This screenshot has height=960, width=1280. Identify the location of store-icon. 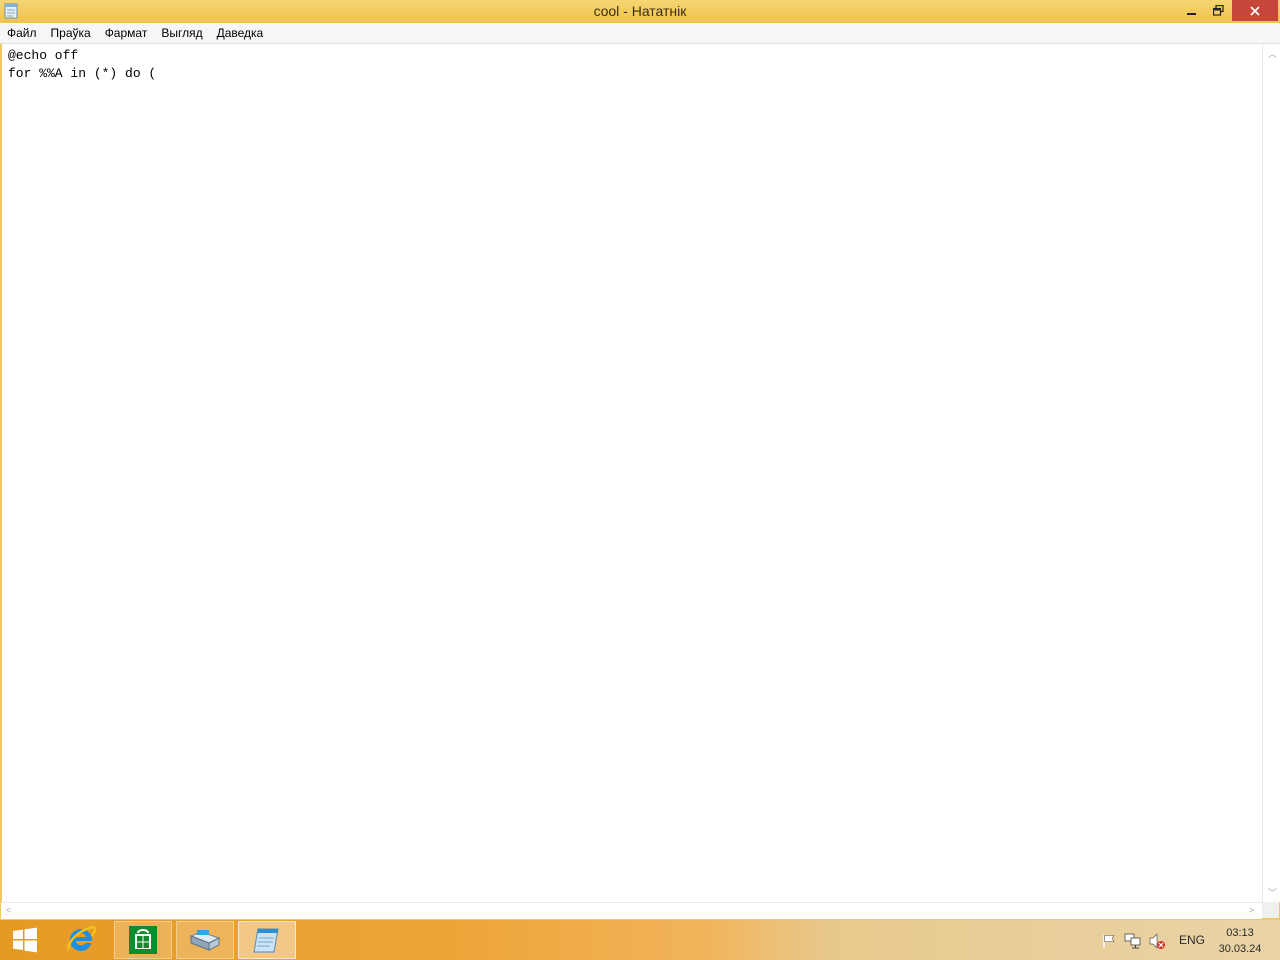
(143, 940).